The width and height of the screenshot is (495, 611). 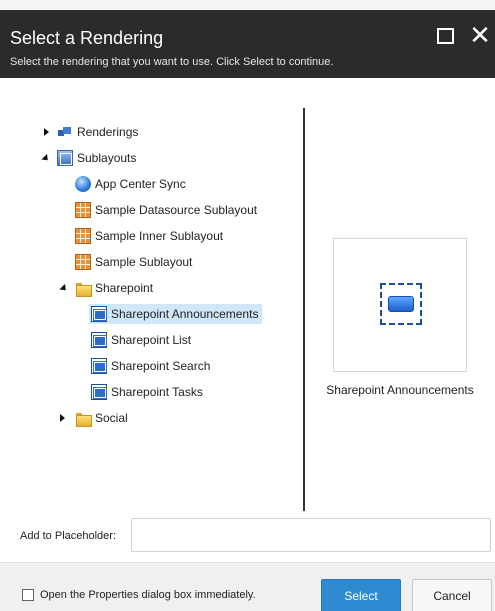 I want to click on cancel-button: Cancel, so click(x=452, y=595).